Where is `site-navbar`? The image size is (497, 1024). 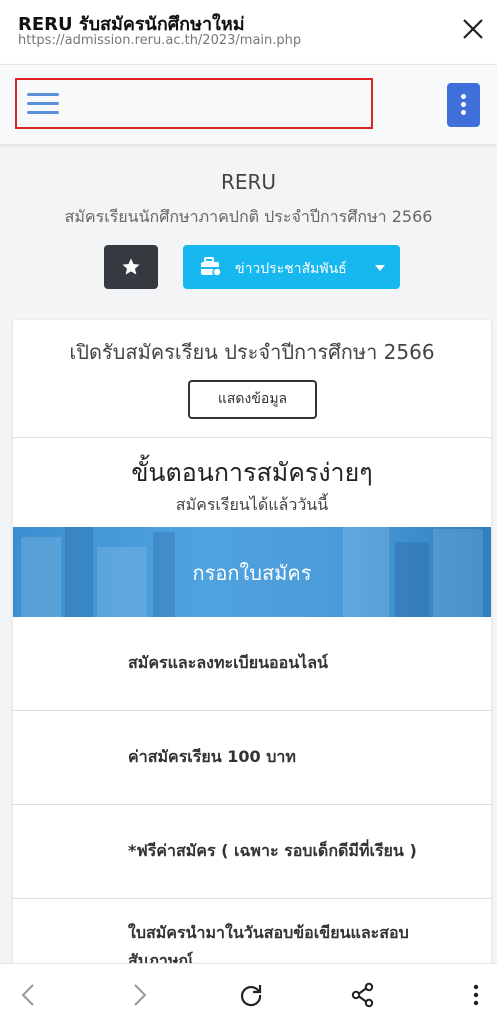 site-navbar is located at coordinates (248, 104).